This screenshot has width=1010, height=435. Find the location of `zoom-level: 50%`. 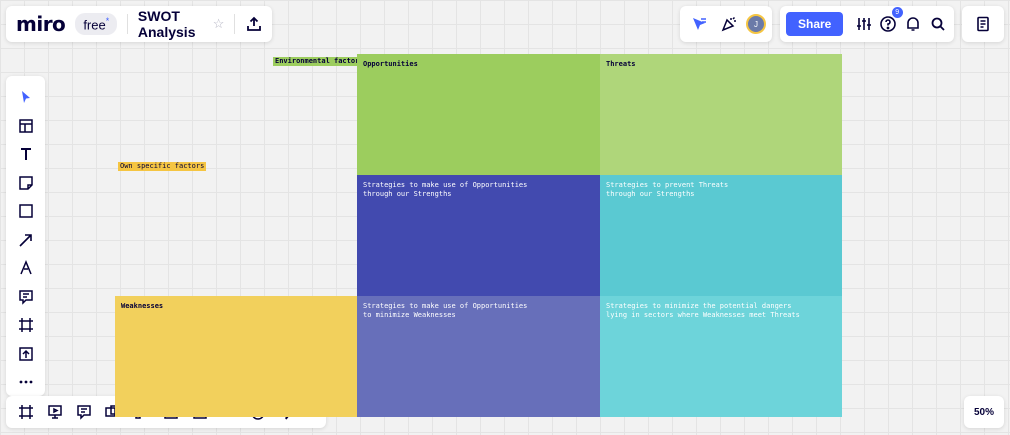

zoom-level: 50% is located at coordinates (984, 412).